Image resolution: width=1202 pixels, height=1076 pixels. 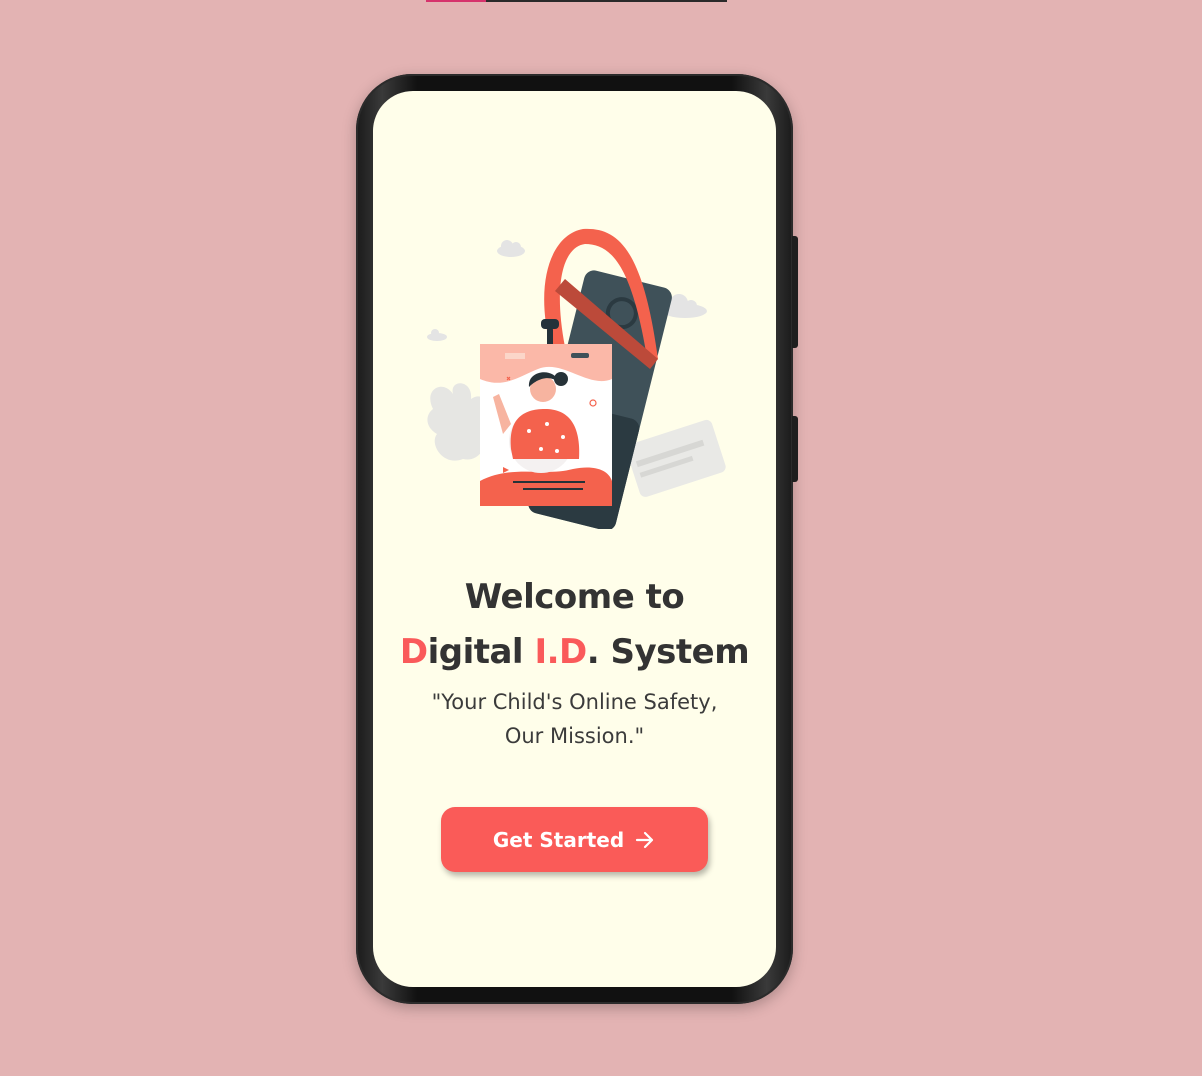 What do you see at coordinates (576, 378) in the screenshot?
I see `id-card-illustration` at bounding box center [576, 378].